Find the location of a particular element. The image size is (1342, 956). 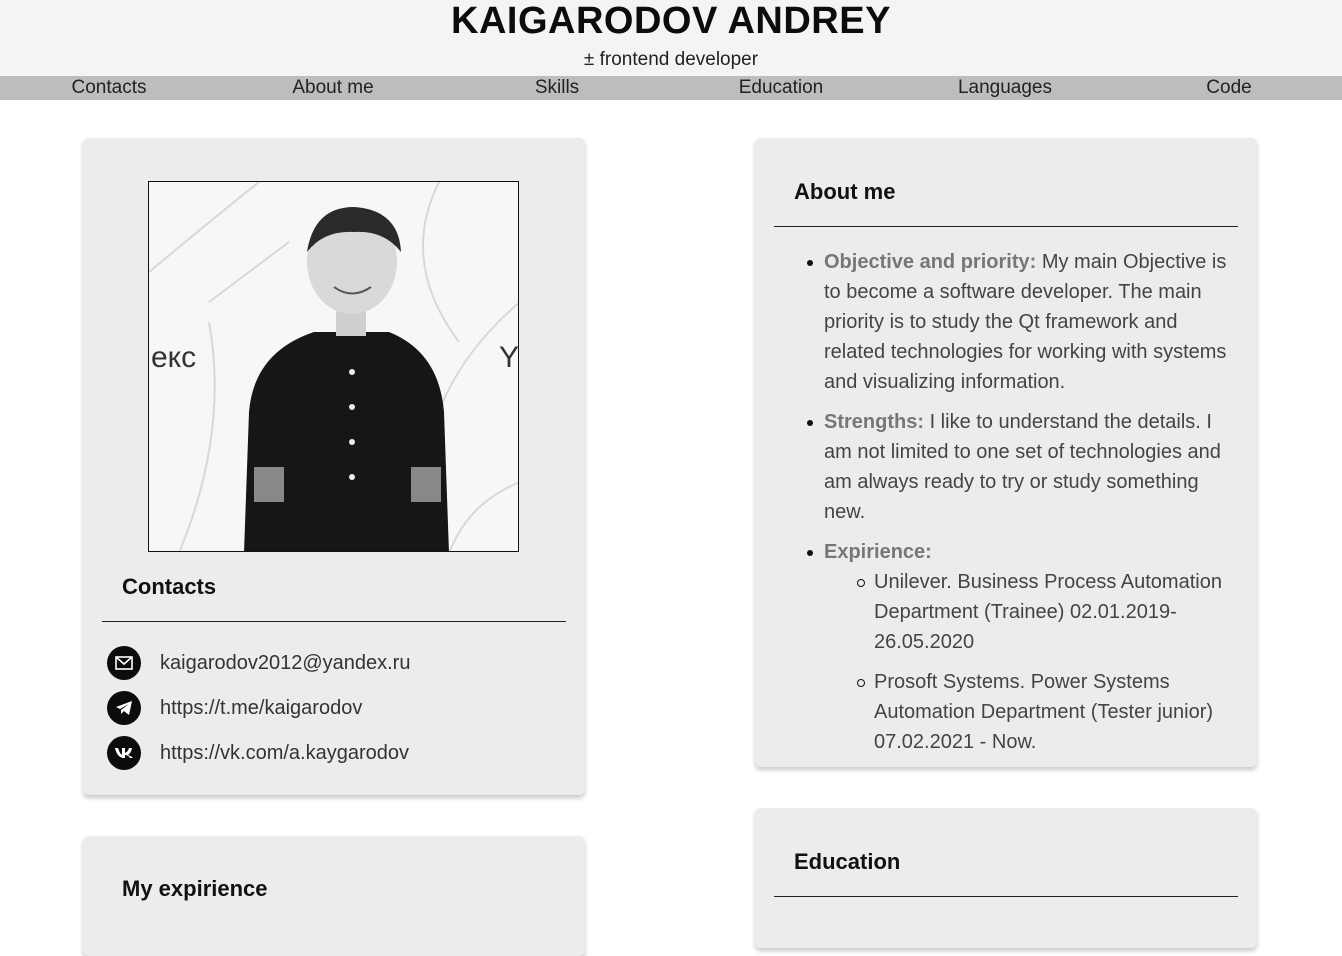

page-header: KAIGARODOV ANDREY ± frontend developer is located at coordinates (671, 38).